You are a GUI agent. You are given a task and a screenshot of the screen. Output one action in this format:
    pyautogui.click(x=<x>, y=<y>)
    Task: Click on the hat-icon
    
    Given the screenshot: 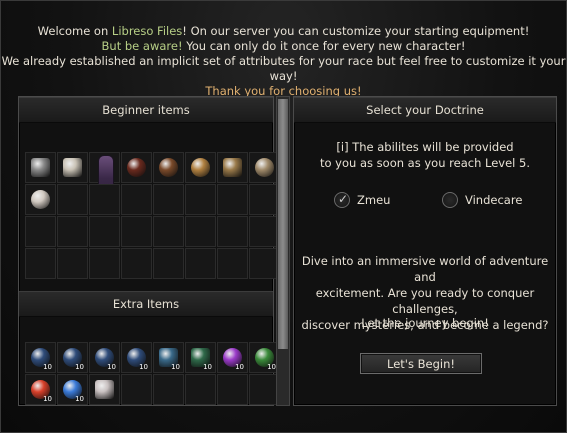 What is the action you would take?
    pyautogui.click(x=136, y=167)
    